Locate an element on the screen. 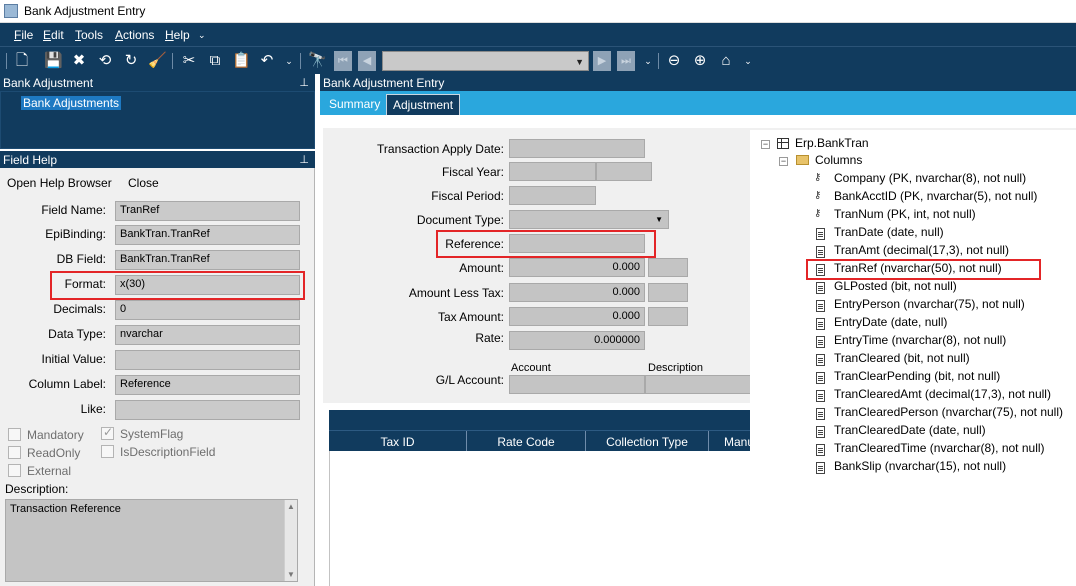 The width and height of the screenshot is (1076, 586). menu-file: File is located at coordinates (23, 35).